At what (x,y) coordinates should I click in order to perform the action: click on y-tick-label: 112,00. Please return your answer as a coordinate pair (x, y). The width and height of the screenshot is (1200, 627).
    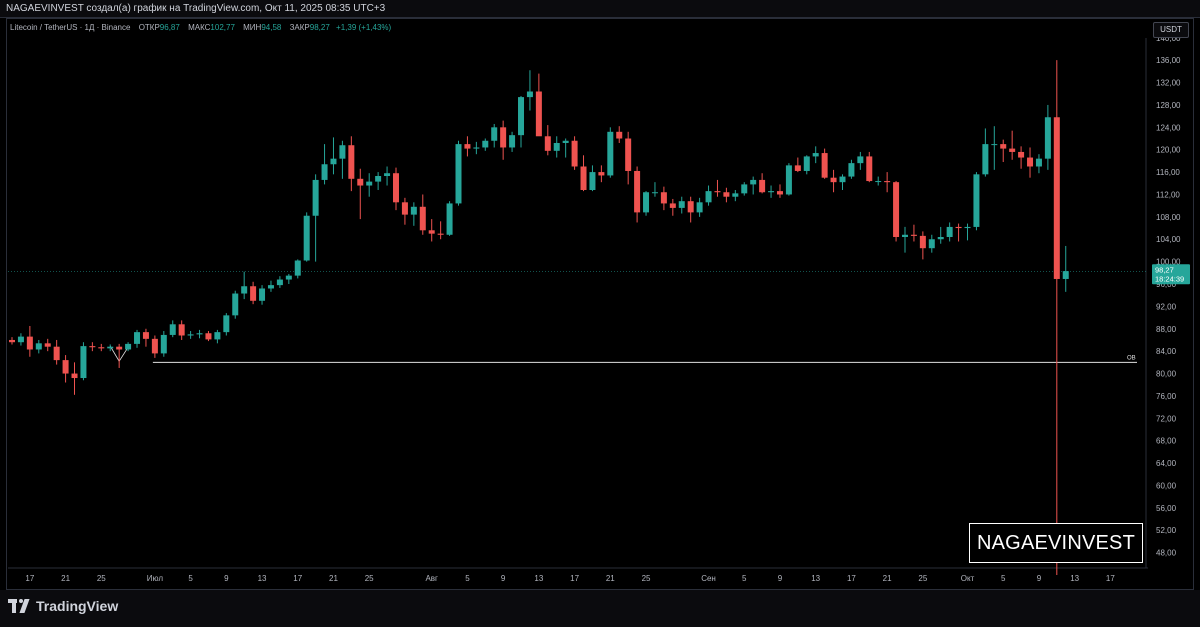
    Looking at the image, I should click on (1168, 194).